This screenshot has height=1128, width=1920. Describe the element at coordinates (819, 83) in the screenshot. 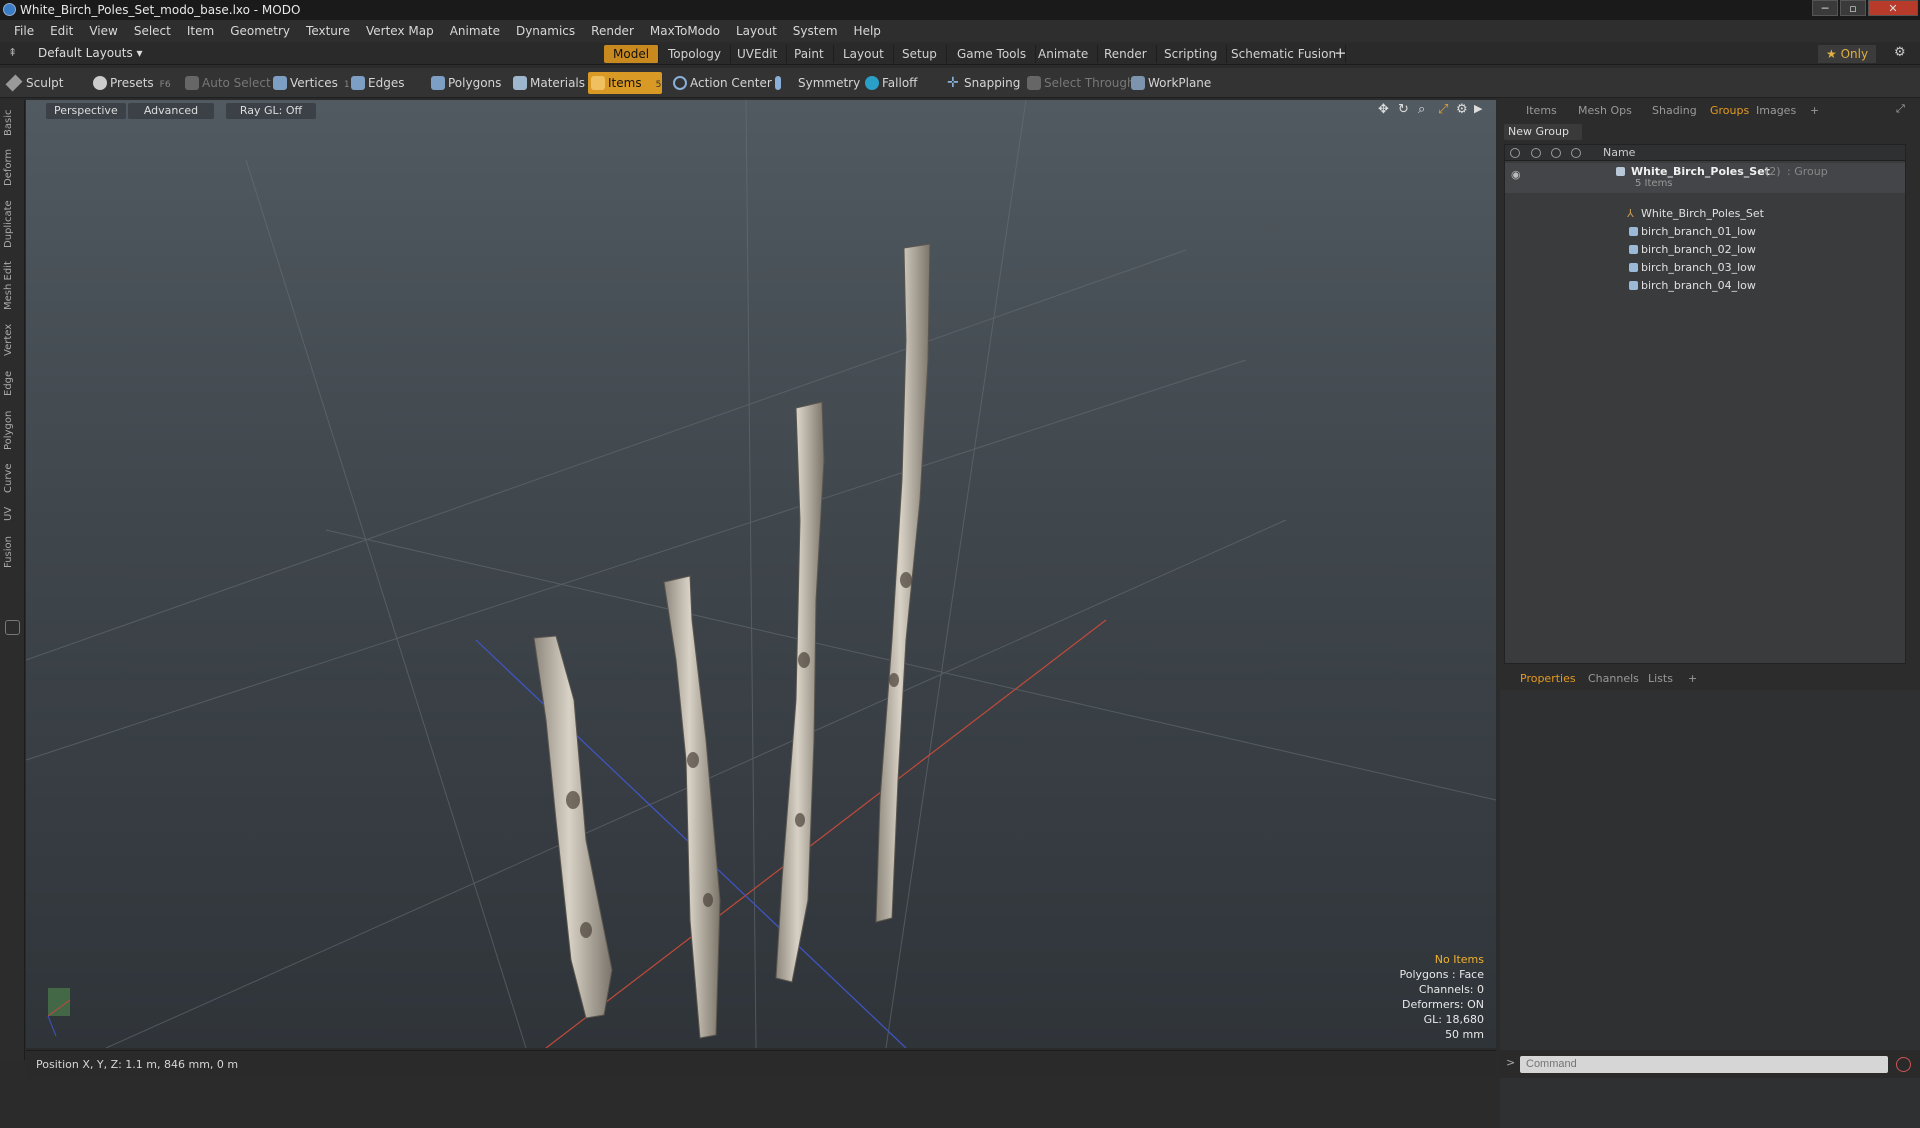

I see `symmetry-button: Symmetry` at that location.